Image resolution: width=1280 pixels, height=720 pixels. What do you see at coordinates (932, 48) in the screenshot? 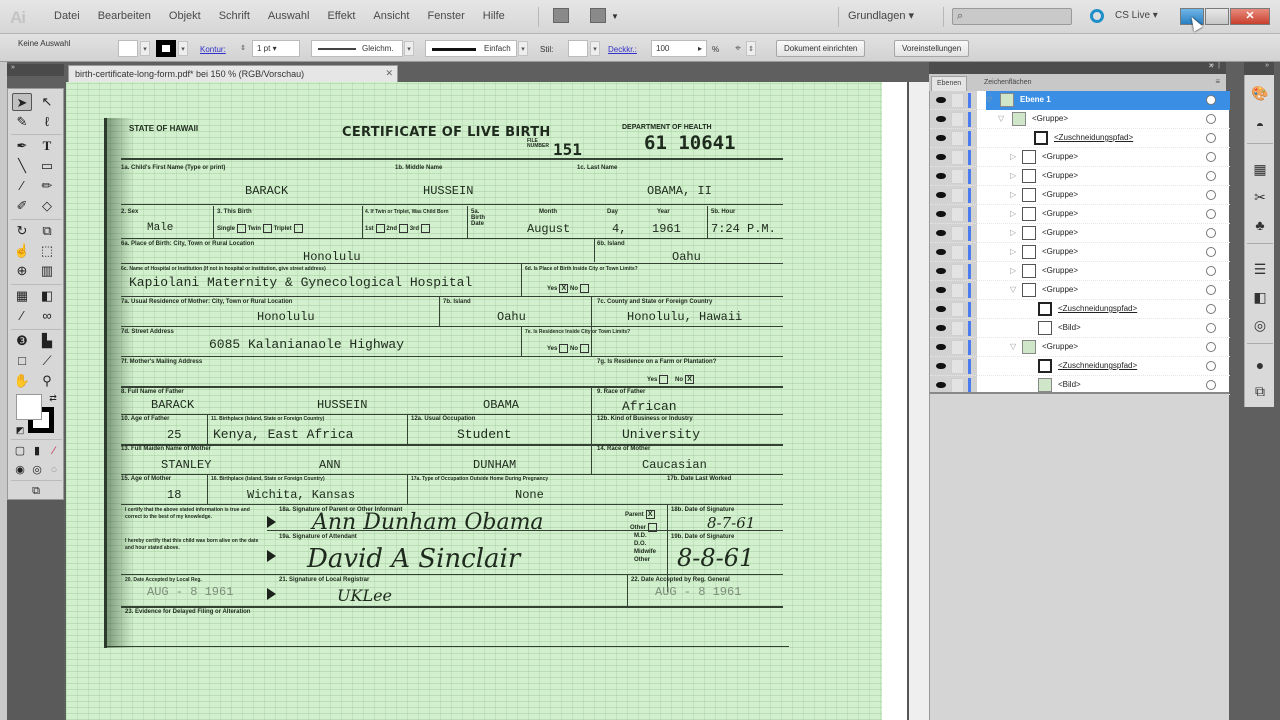
I see `preferences-button: Voreinstellungen` at bounding box center [932, 48].